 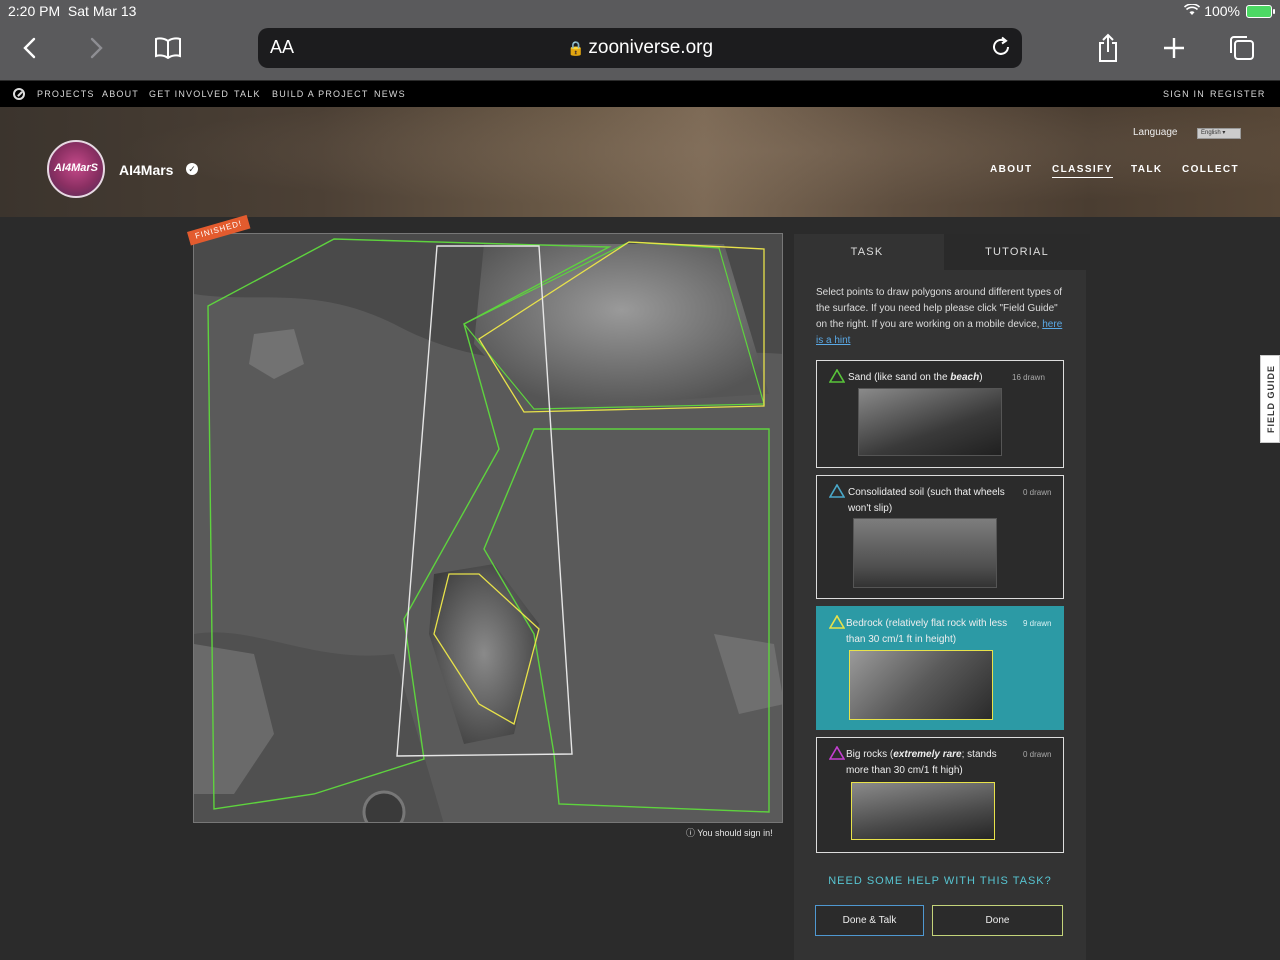 I want to click on project-nav-about: ABOUT, so click(x=1011, y=169).